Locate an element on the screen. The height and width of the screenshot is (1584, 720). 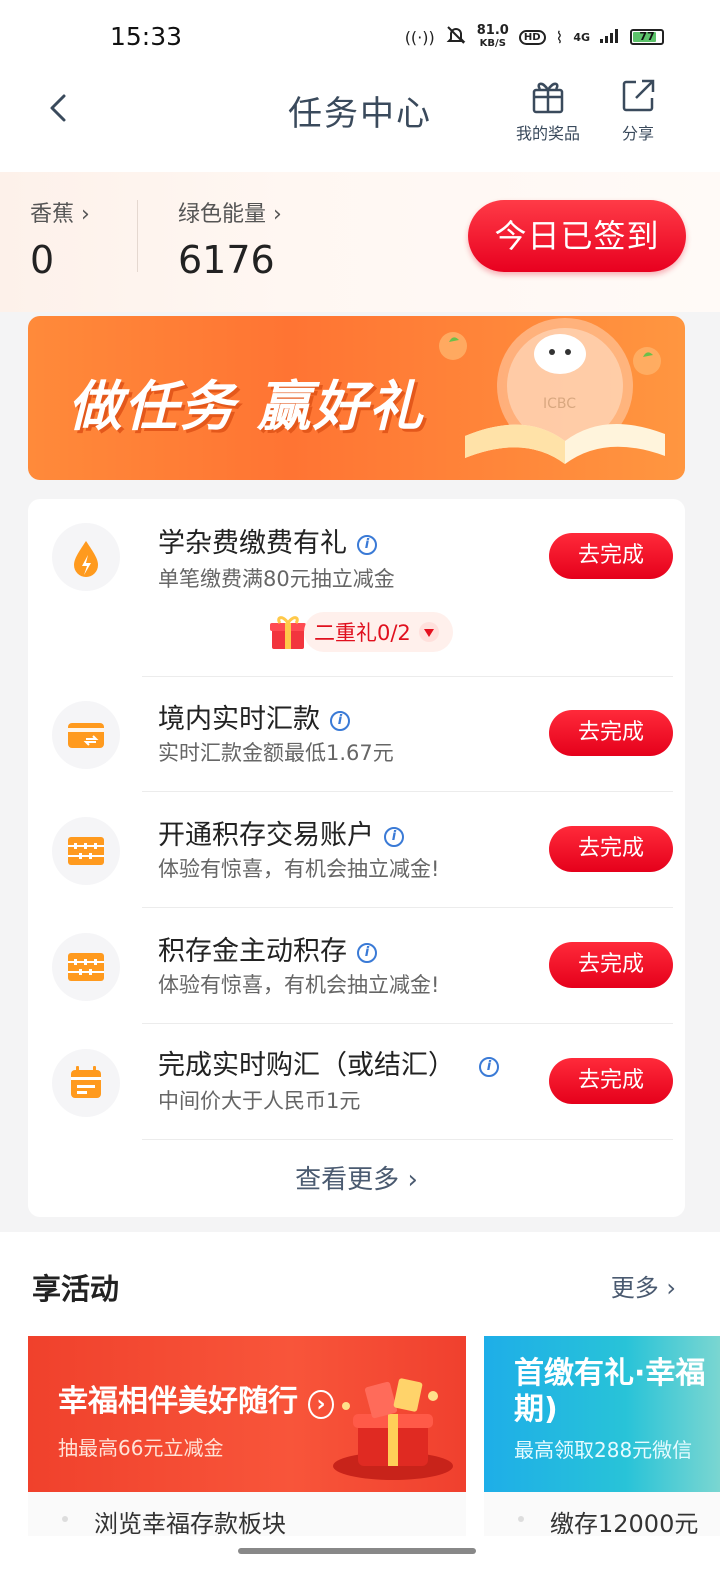
battery-icon: 77 is located at coordinates (647, 37).